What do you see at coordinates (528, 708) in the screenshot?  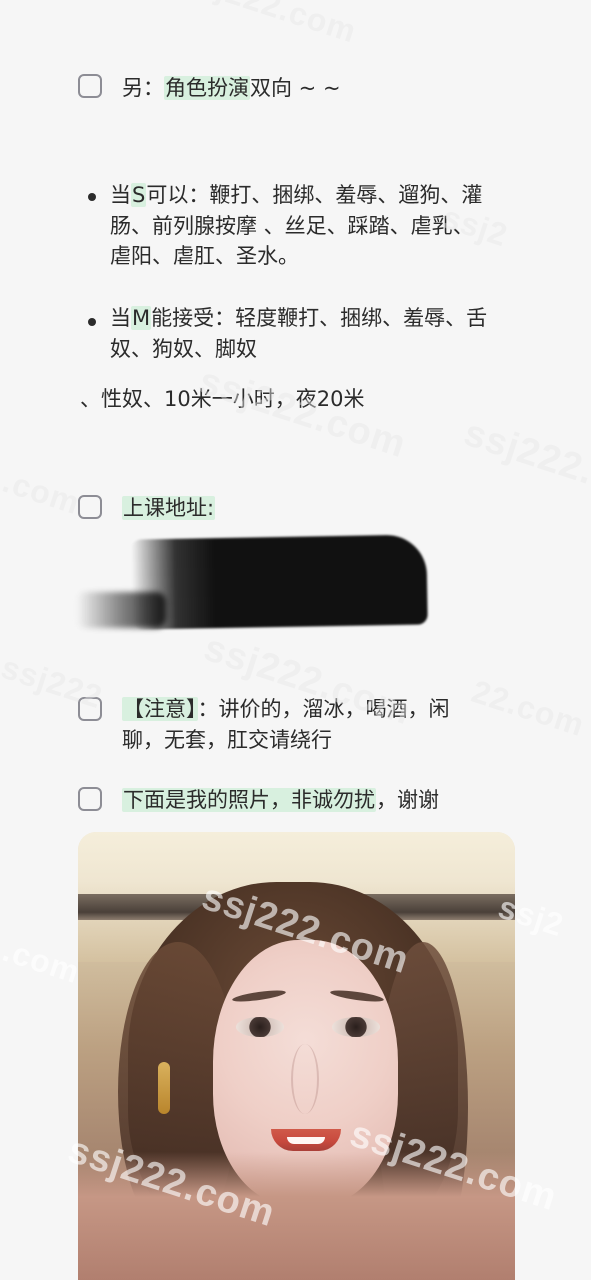 I see `watermark-lower-right: 22.com` at bounding box center [528, 708].